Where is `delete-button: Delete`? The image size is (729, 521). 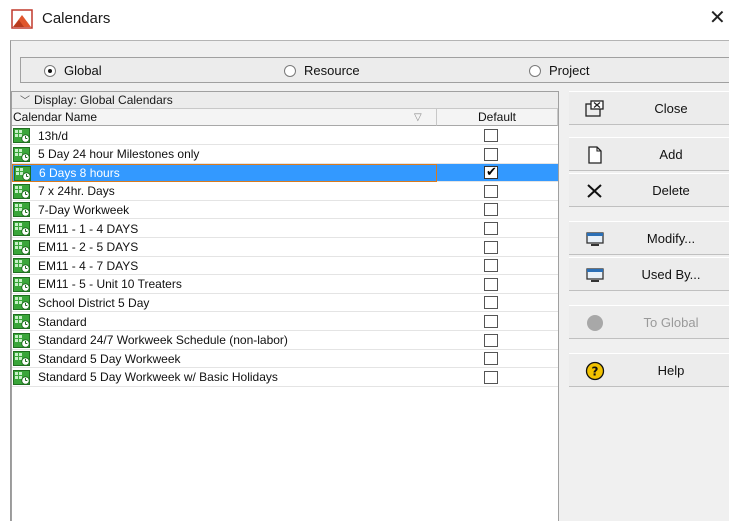
delete-button: Delete is located at coordinates (649, 190).